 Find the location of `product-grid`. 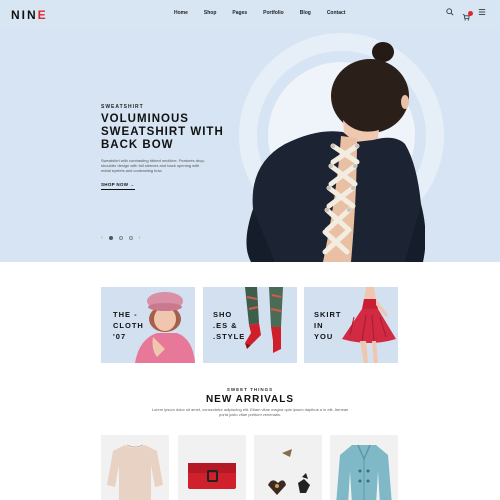

product-grid is located at coordinates (249, 467).